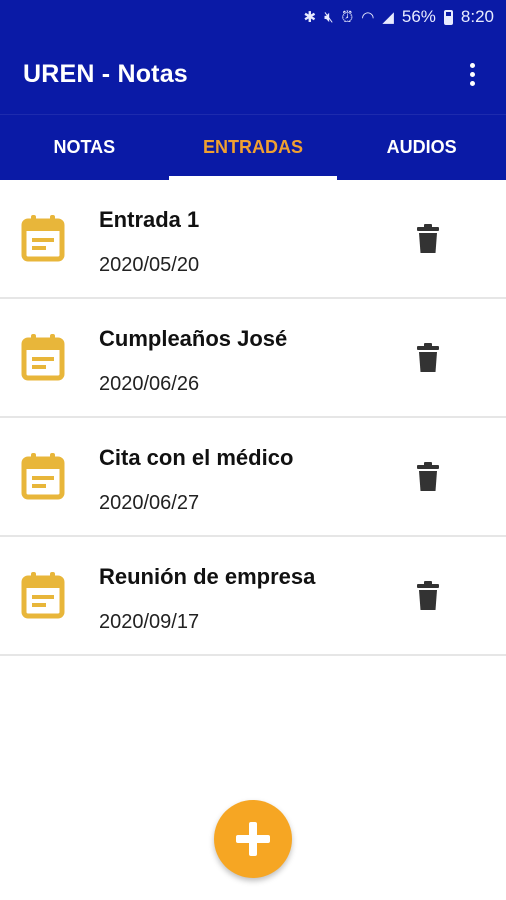 The width and height of the screenshot is (506, 900). Describe the element at coordinates (253, 17) in the screenshot. I see `status-bar: ✱ 🔇︎ ⏰︎ ◠ ◢ 56% 8:20` at that location.